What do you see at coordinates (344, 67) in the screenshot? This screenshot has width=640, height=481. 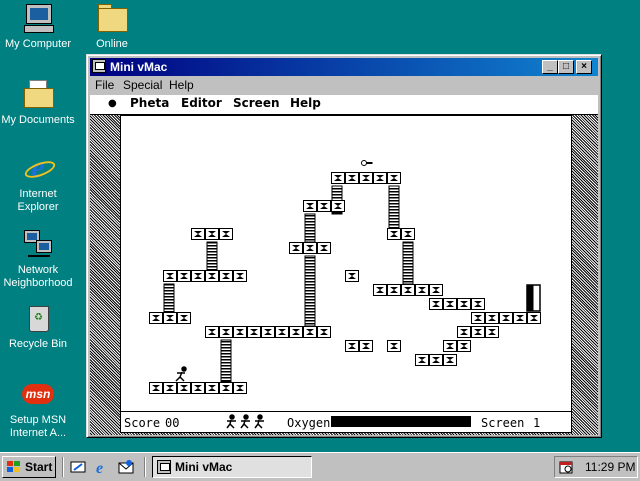 I see `window-titlebar: Mini vMac _ □ ×` at bounding box center [344, 67].